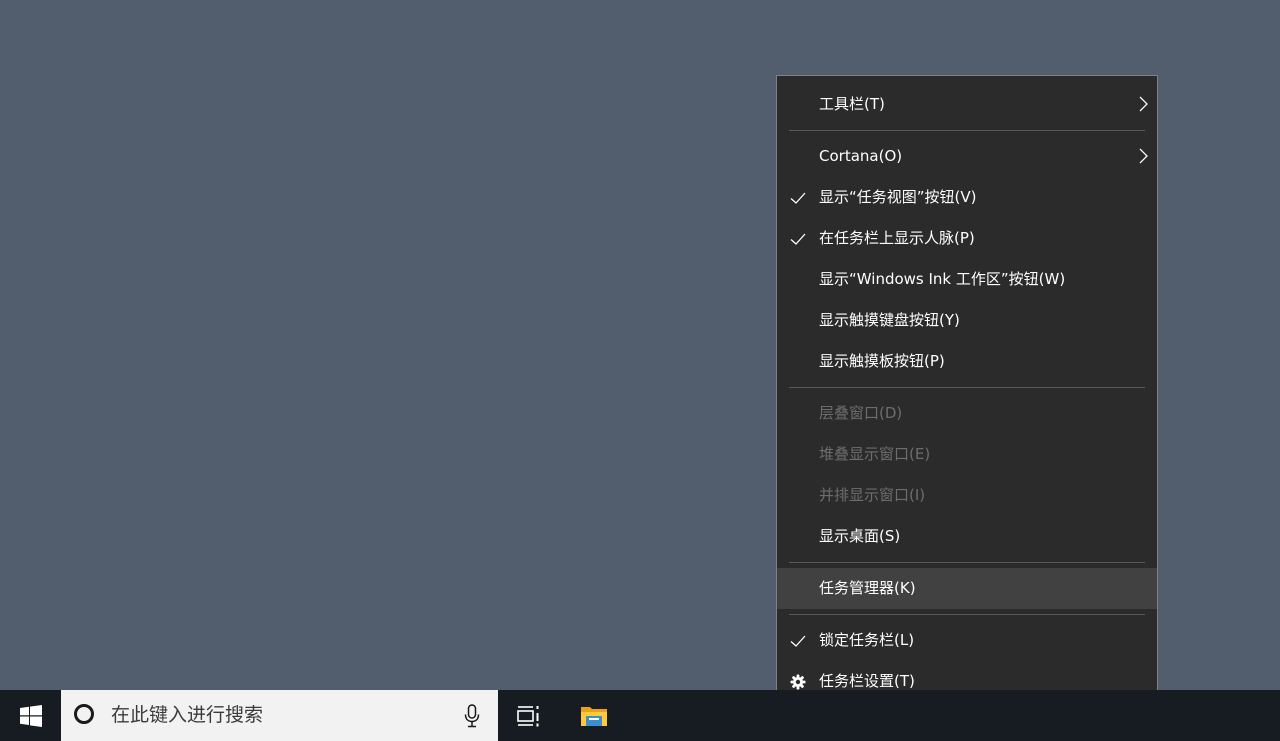 The height and width of the screenshot is (741, 1280). I want to click on start-button, so click(30, 715).